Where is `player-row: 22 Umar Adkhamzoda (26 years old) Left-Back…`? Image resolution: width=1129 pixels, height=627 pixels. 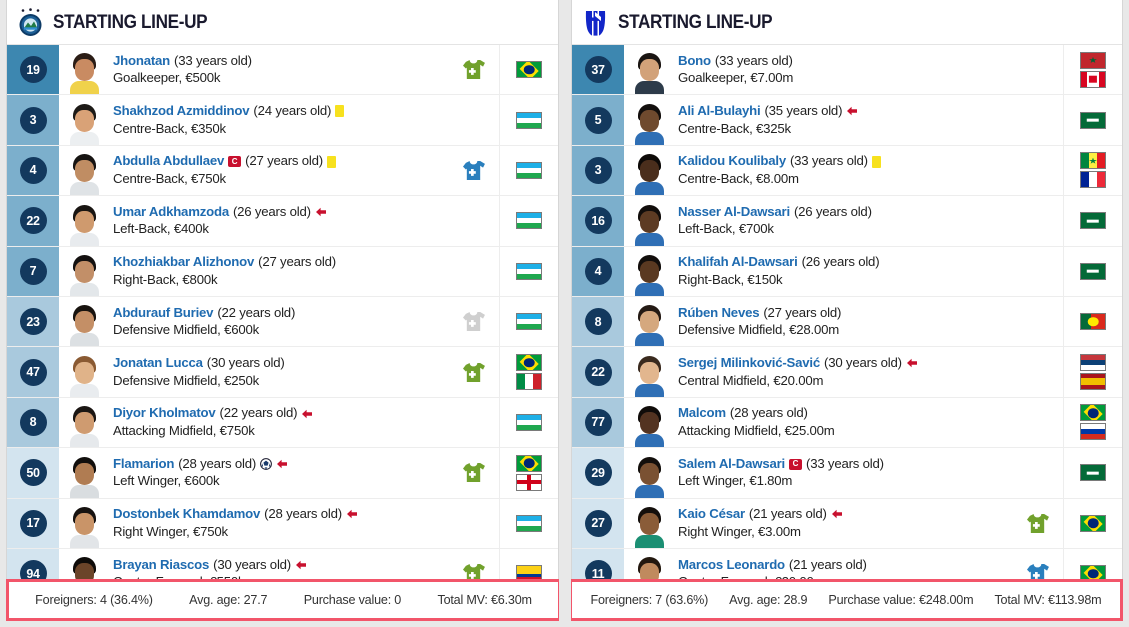
player-row: 22 Umar Adkhamzoda (26 years old) Left-Back… is located at coordinates (282, 221).